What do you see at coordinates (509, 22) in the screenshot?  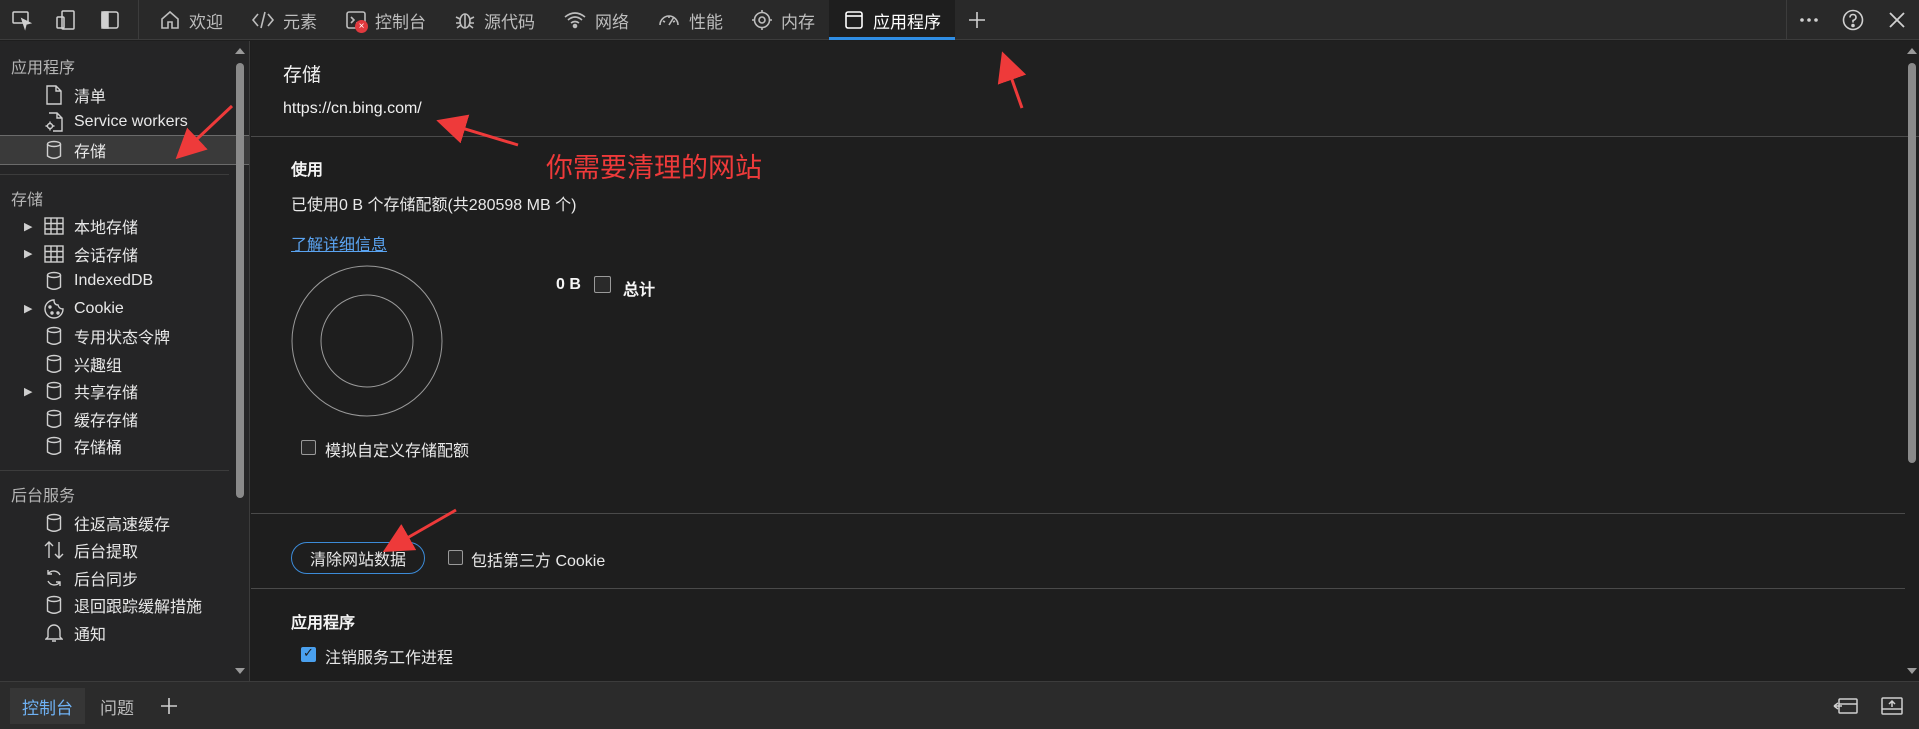 I see `tab-label: 源代码` at bounding box center [509, 22].